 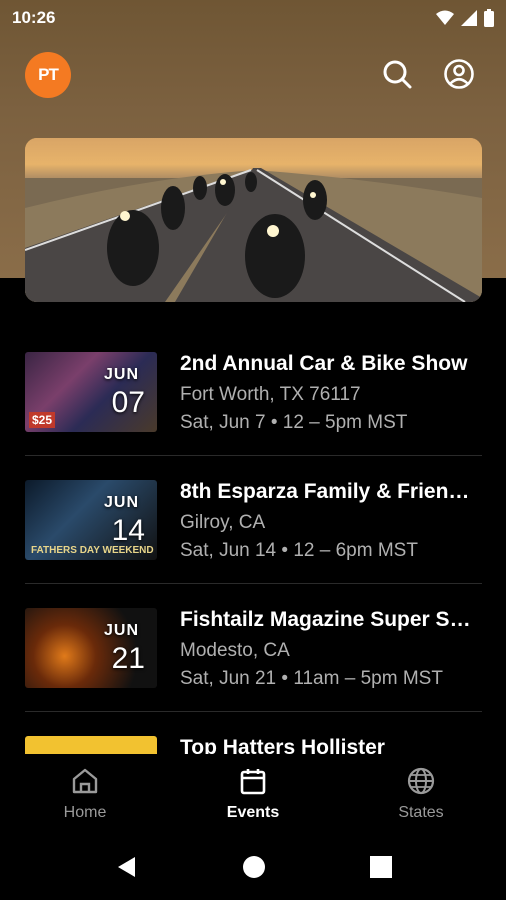 I want to click on home-system-button, so click(x=254, y=867).